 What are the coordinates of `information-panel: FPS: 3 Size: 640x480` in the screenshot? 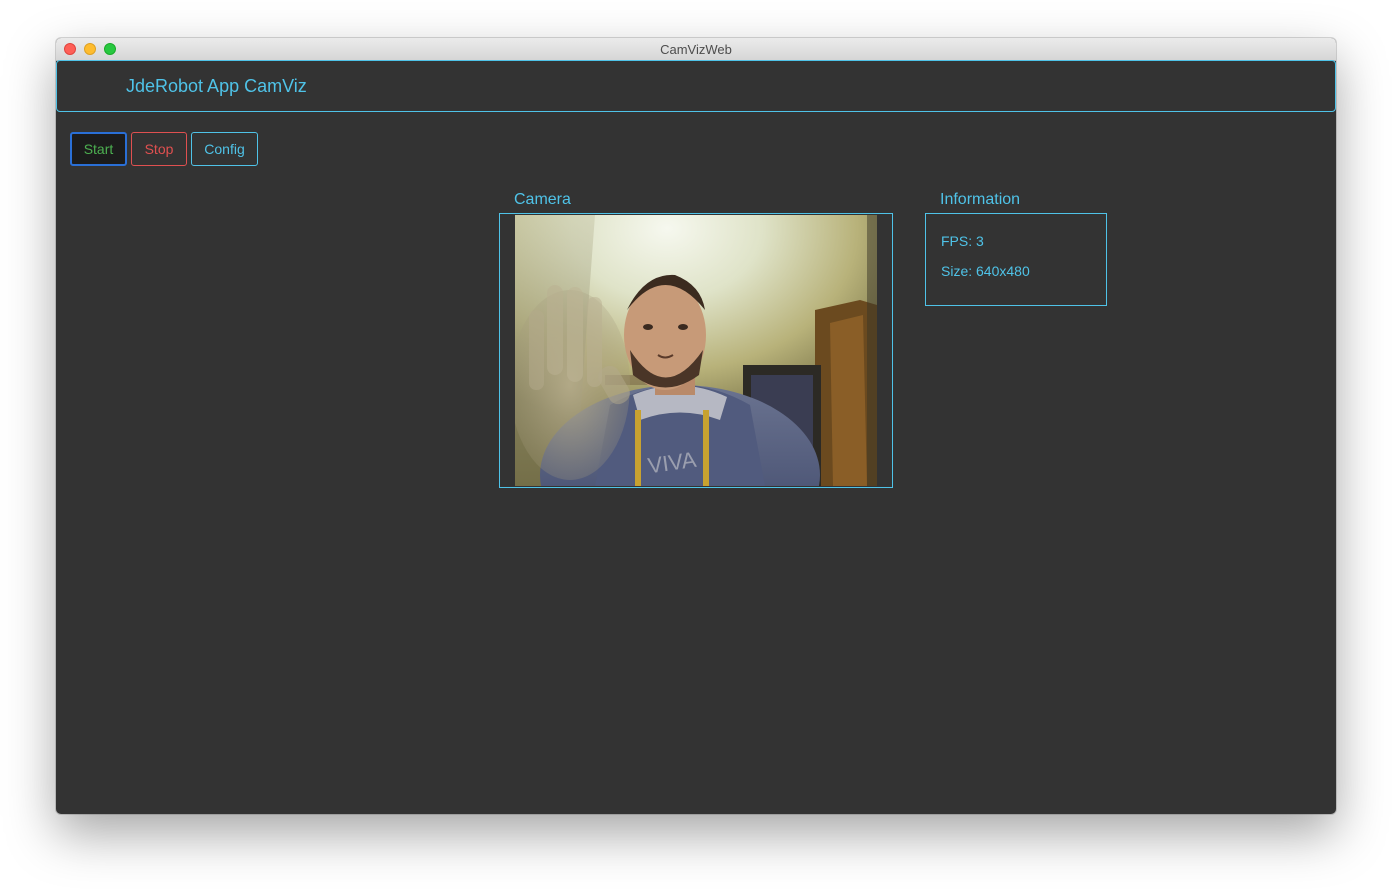 It's located at (1016, 259).